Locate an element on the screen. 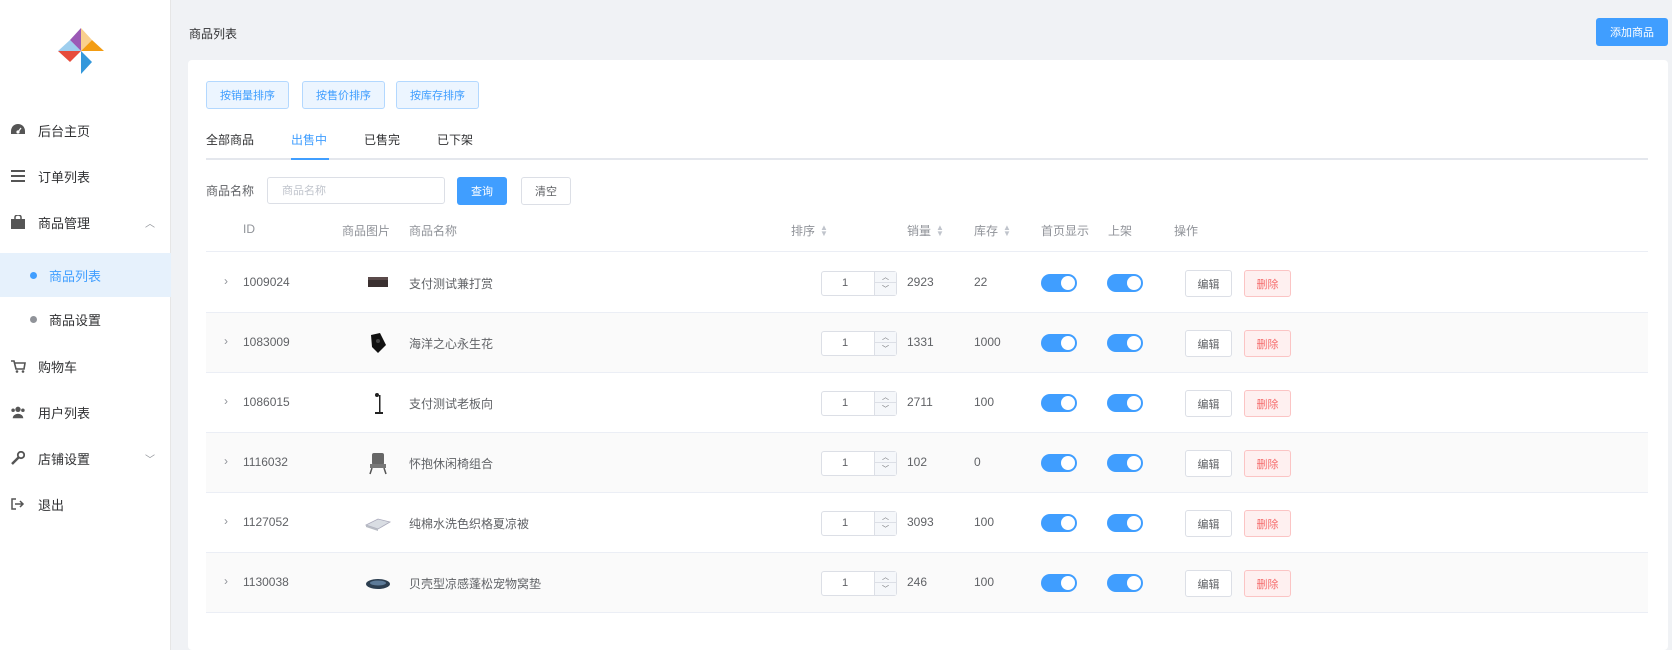 The height and width of the screenshot is (650, 1672). cell-name: 支付测试兼打赏 is located at coordinates (451, 284).